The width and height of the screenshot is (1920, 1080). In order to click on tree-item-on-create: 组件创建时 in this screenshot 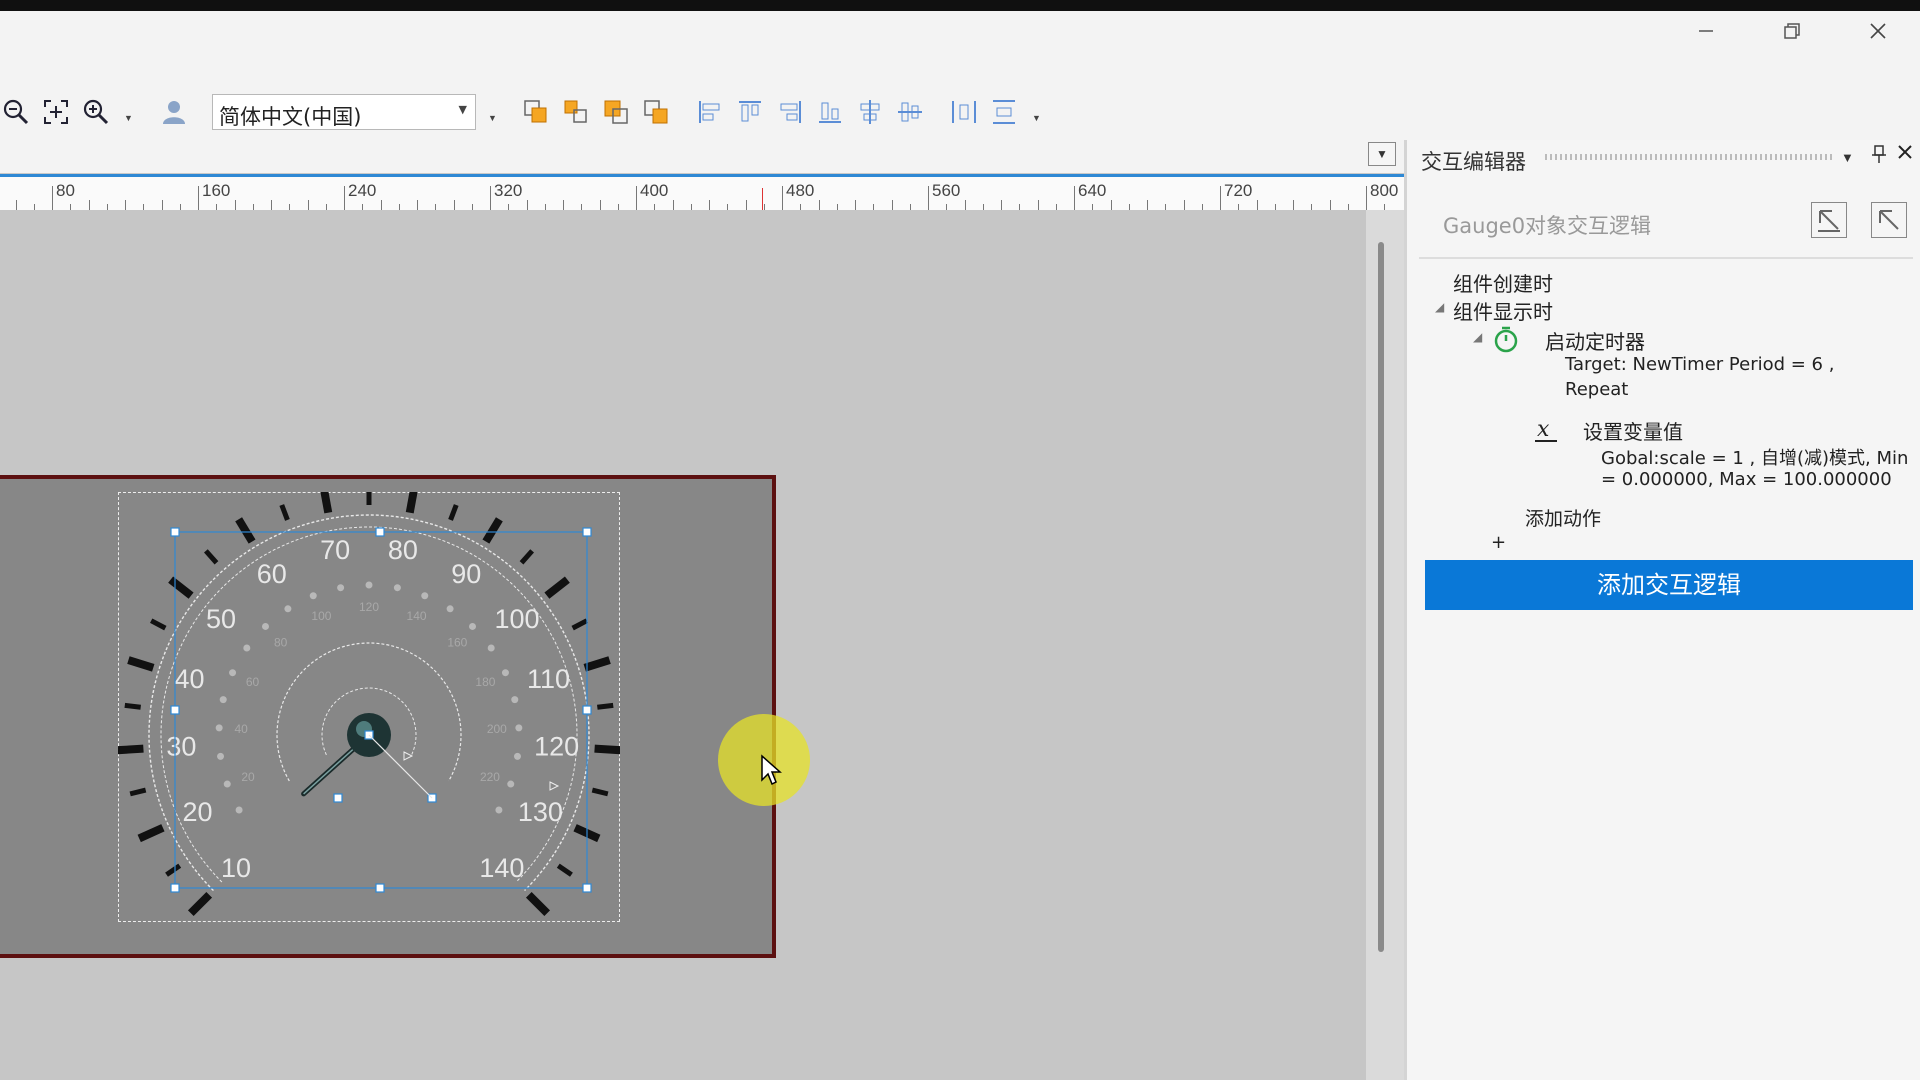, I will do `click(1503, 282)`.